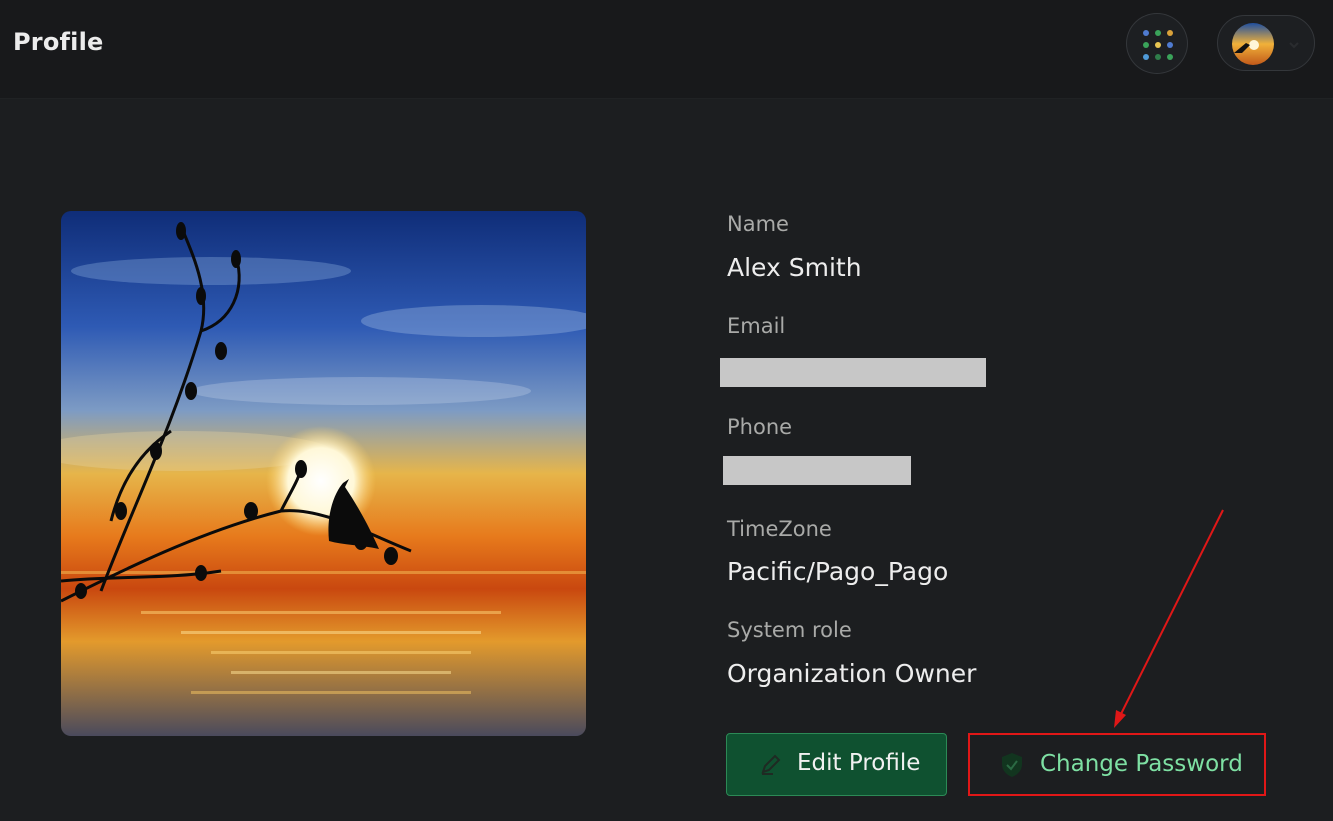  I want to click on change-password-label: Change Password, so click(1141, 764).